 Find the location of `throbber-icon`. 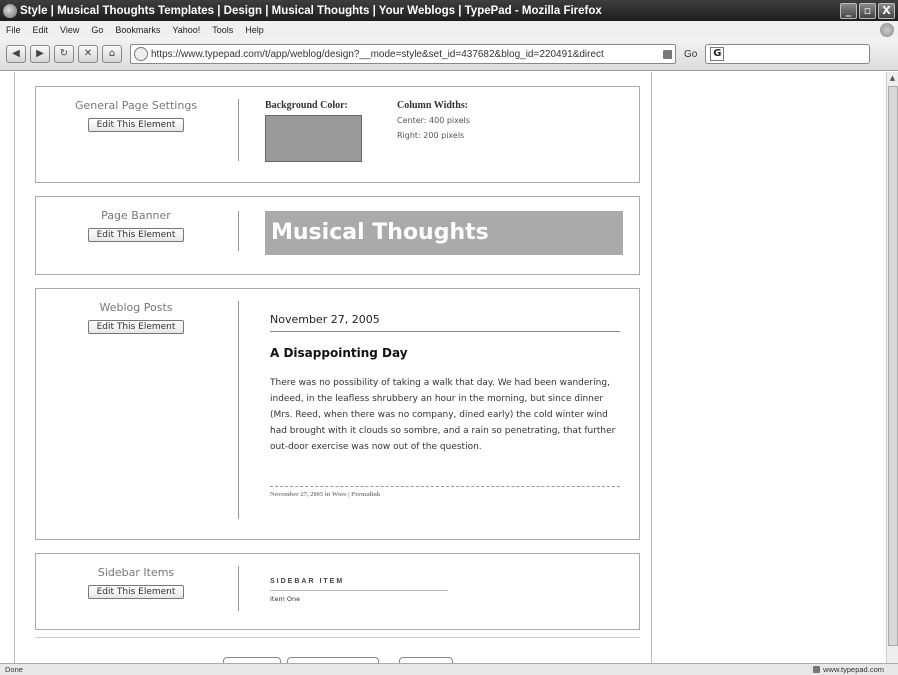

throbber-icon is located at coordinates (887, 29).